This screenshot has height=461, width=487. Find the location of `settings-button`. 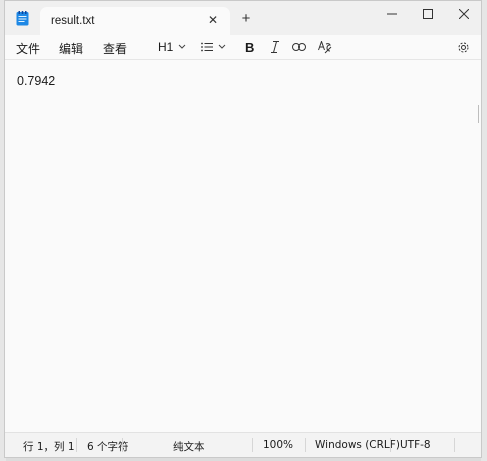

settings-button is located at coordinates (463, 47).